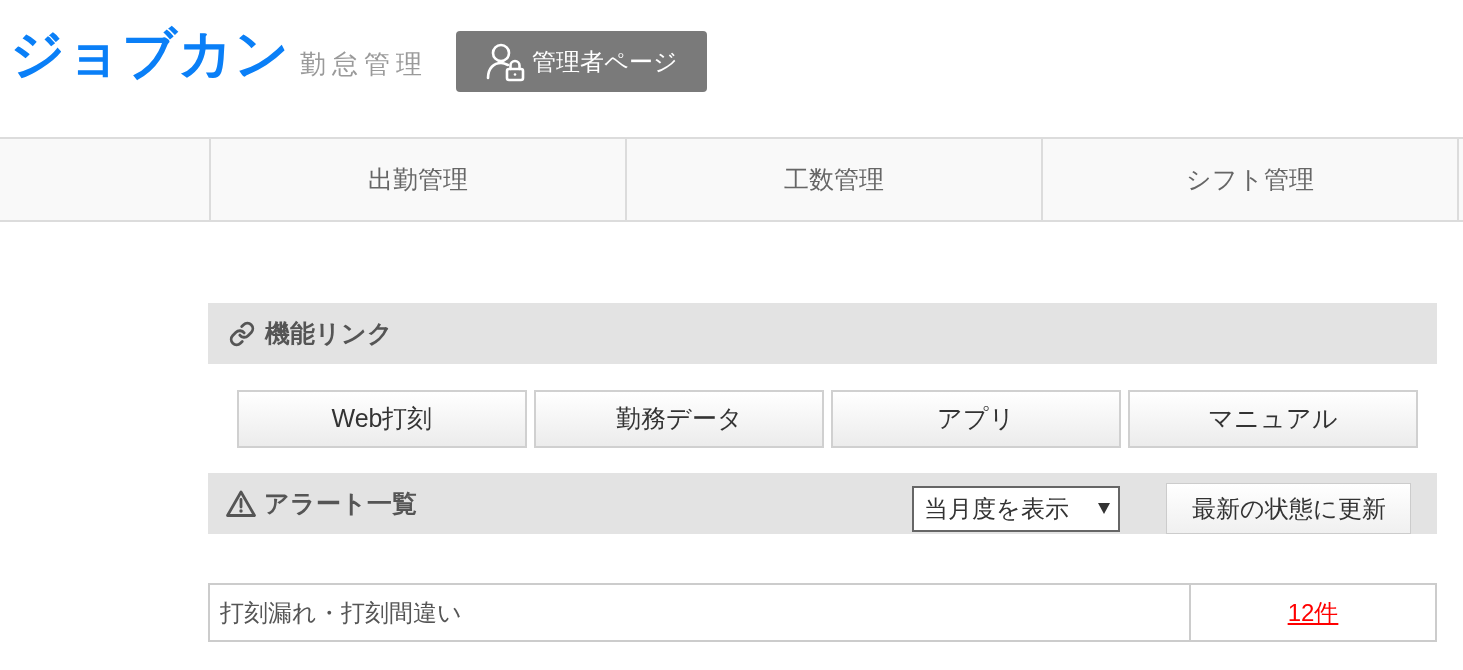 This screenshot has height=670, width=1463. Describe the element at coordinates (1313, 612) in the screenshot. I see `alert-count-link: 12件` at that location.